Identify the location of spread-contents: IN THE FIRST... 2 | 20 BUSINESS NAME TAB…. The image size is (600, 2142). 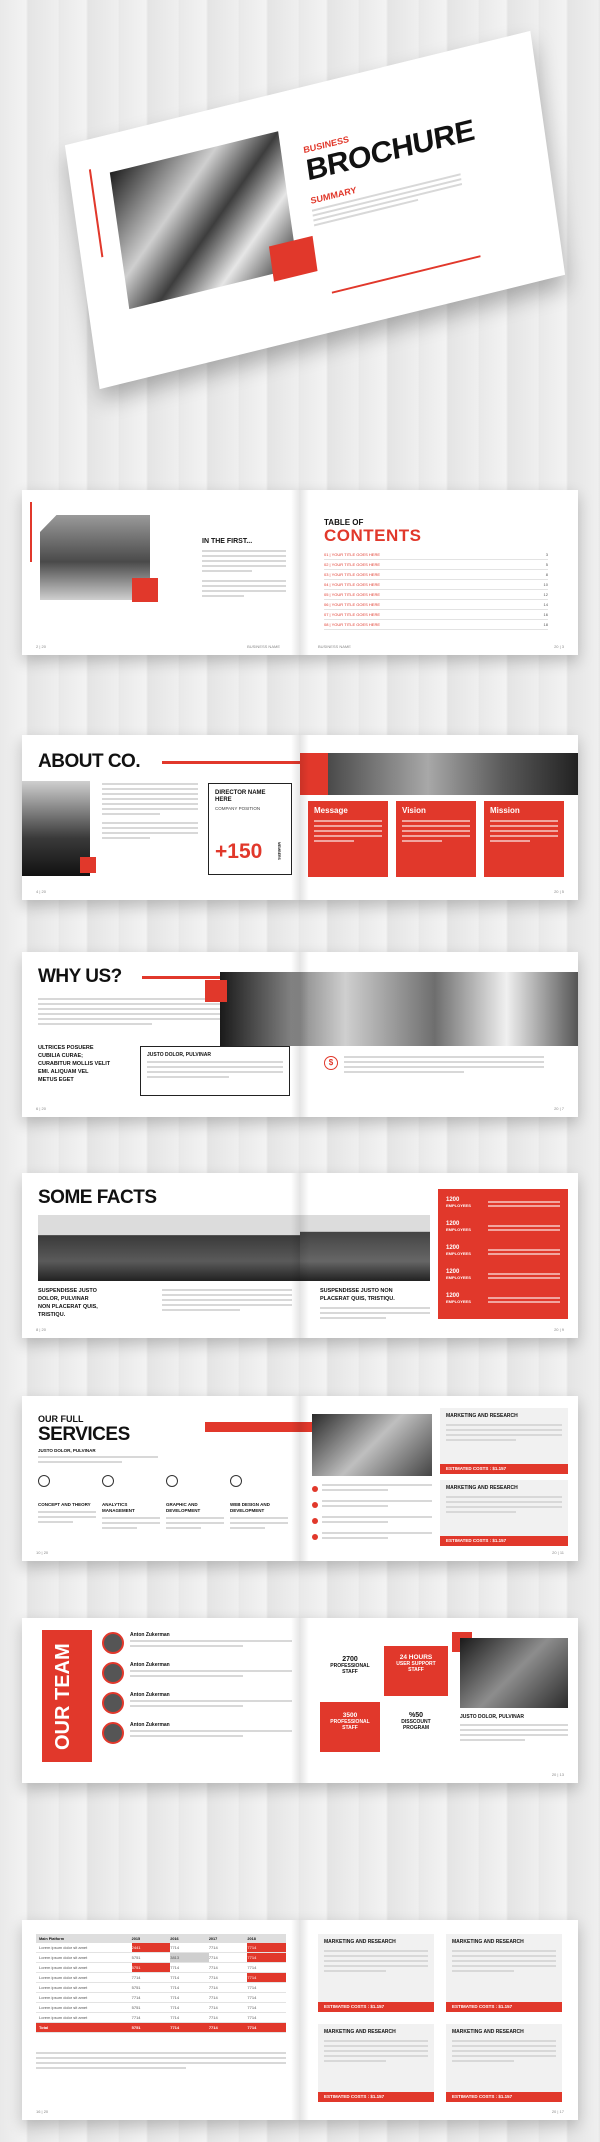
(300, 572).